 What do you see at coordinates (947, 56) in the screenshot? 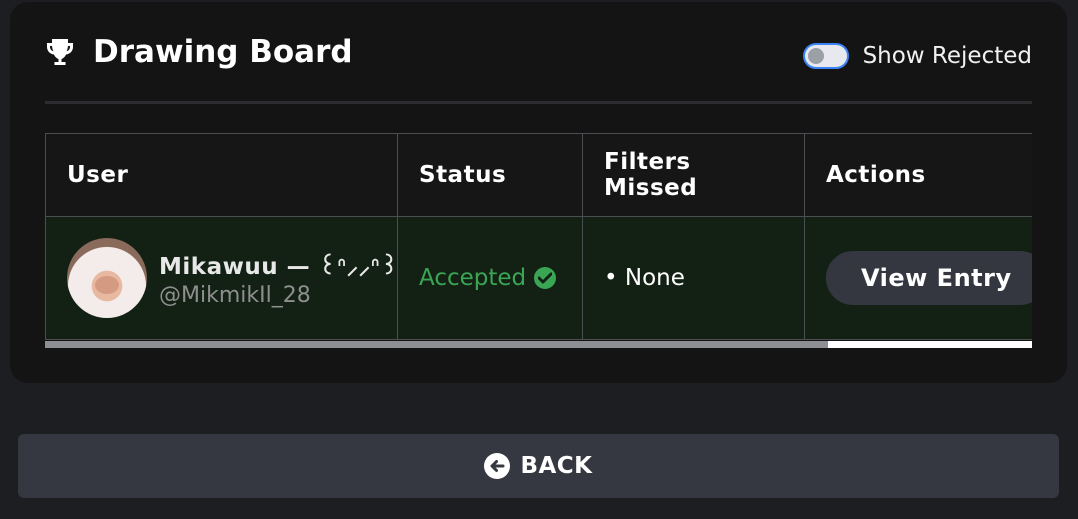
I see `show-rejected-label: Show Rejected` at bounding box center [947, 56].